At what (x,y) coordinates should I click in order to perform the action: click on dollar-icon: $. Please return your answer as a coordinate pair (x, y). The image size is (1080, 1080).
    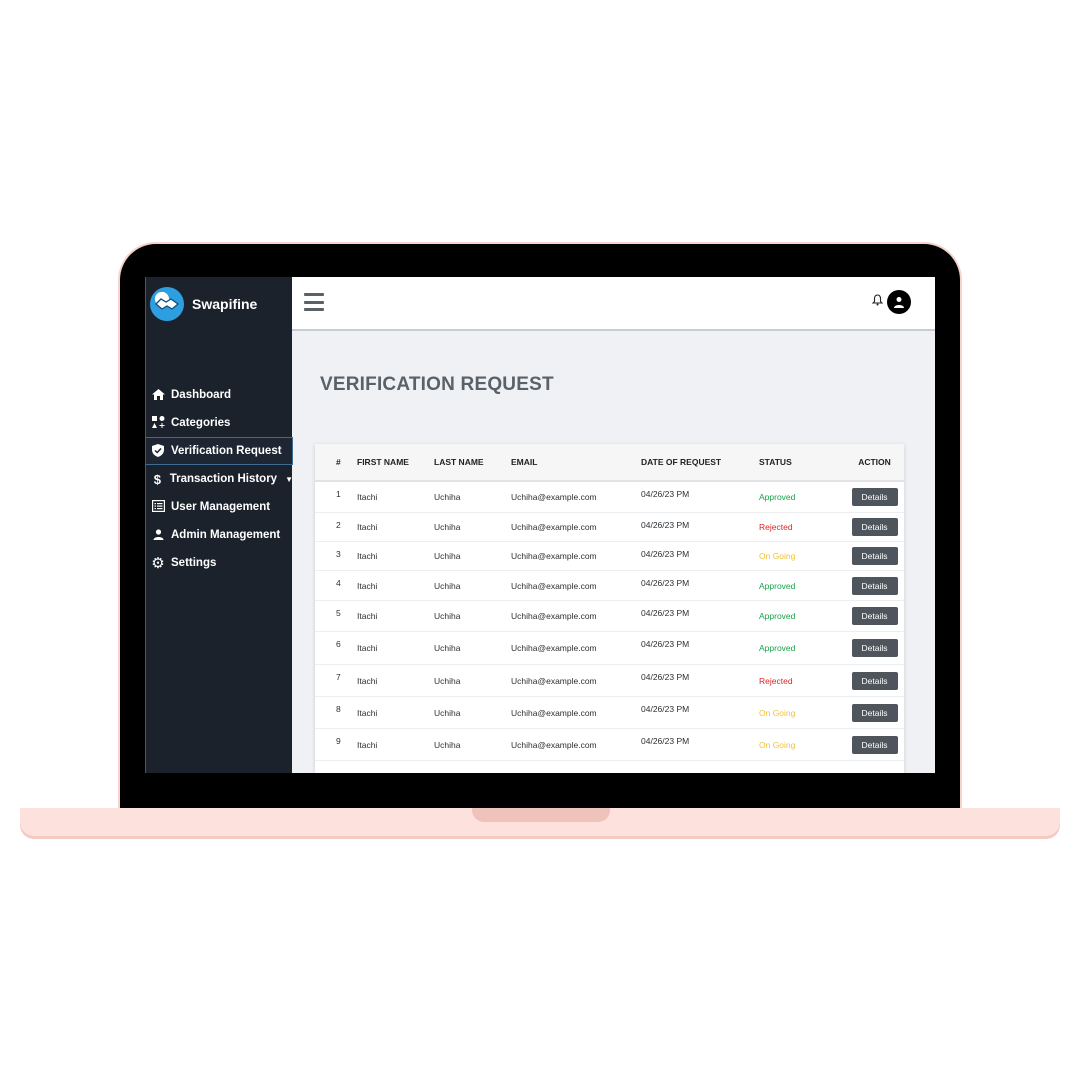
    Looking at the image, I should click on (157, 479).